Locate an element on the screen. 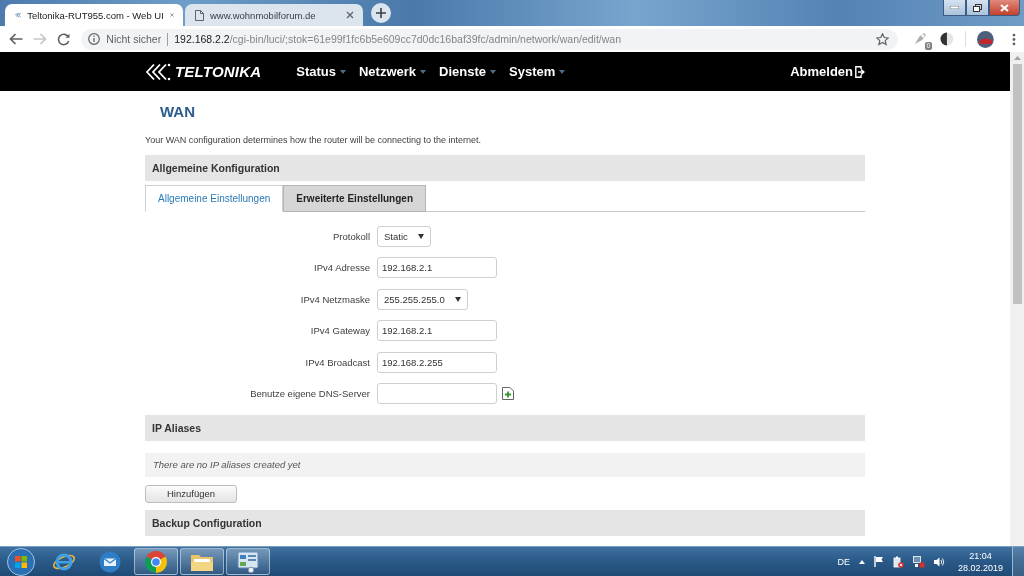 This screenshot has width=1024, height=576. text-input: 192.168.2.255 is located at coordinates (437, 362).